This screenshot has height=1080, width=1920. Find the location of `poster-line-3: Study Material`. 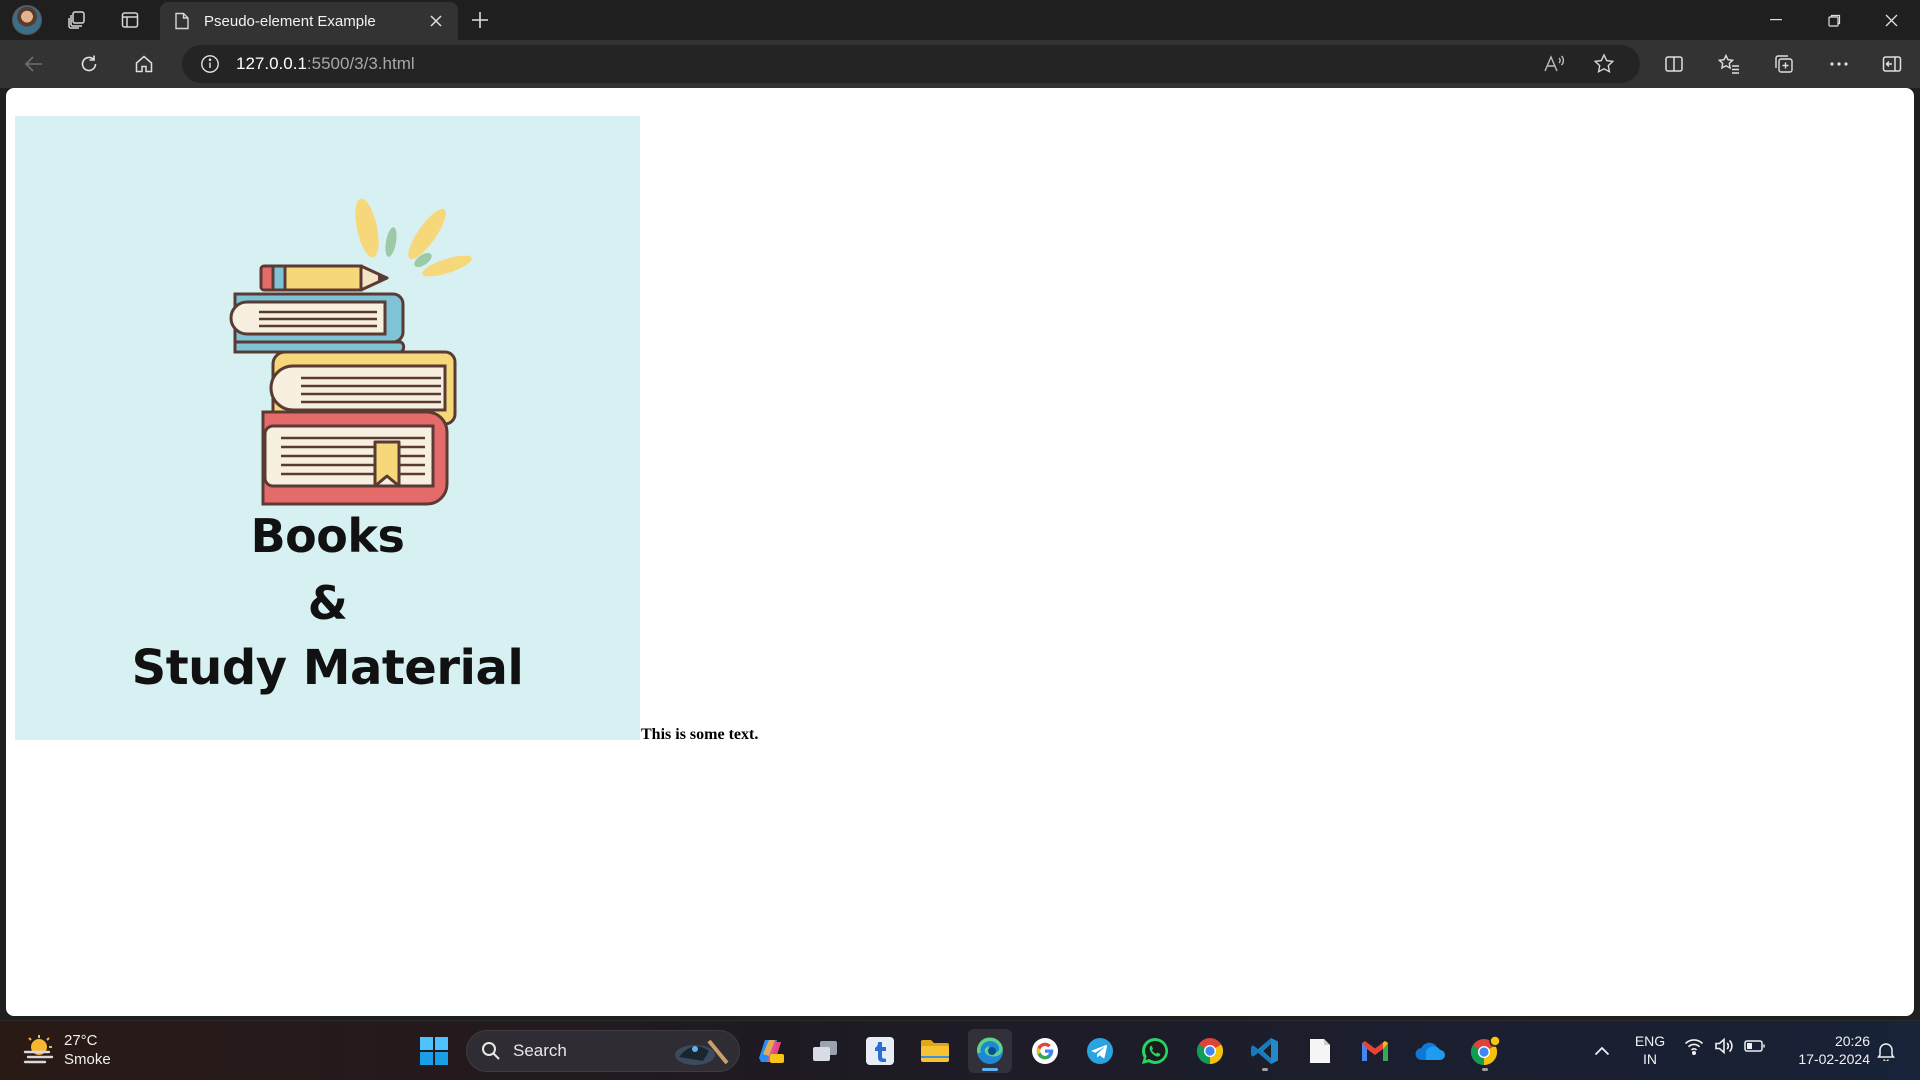

poster-line-3: Study Material is located at coordinates (327, 668).